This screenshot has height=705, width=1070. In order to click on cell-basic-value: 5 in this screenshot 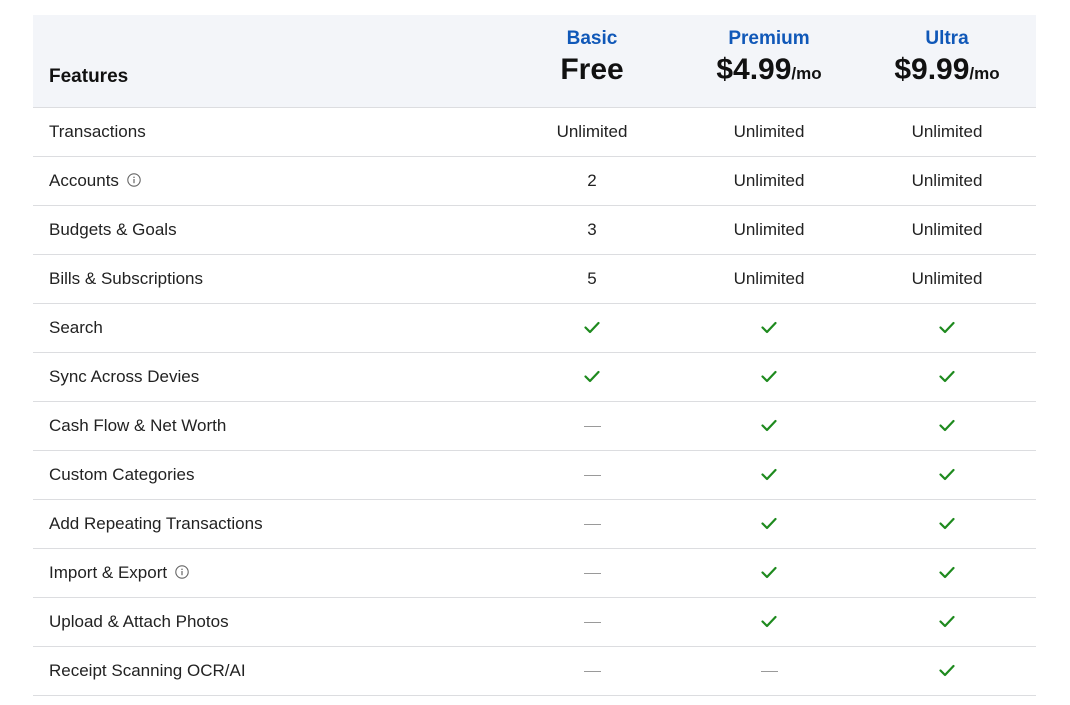, I will do `click(592, 278)`.